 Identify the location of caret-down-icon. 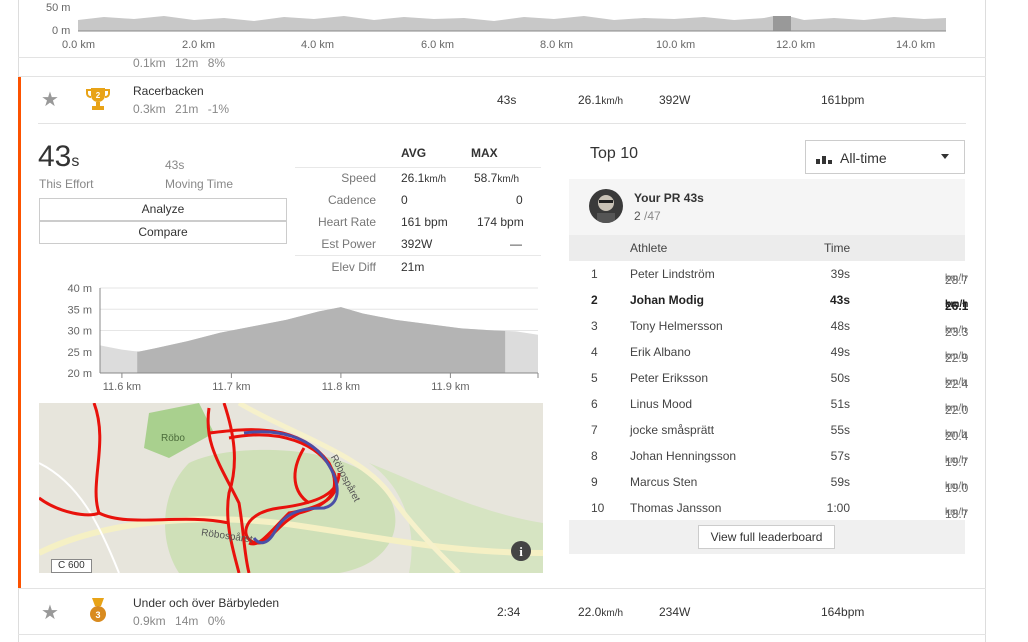
(945, 156).